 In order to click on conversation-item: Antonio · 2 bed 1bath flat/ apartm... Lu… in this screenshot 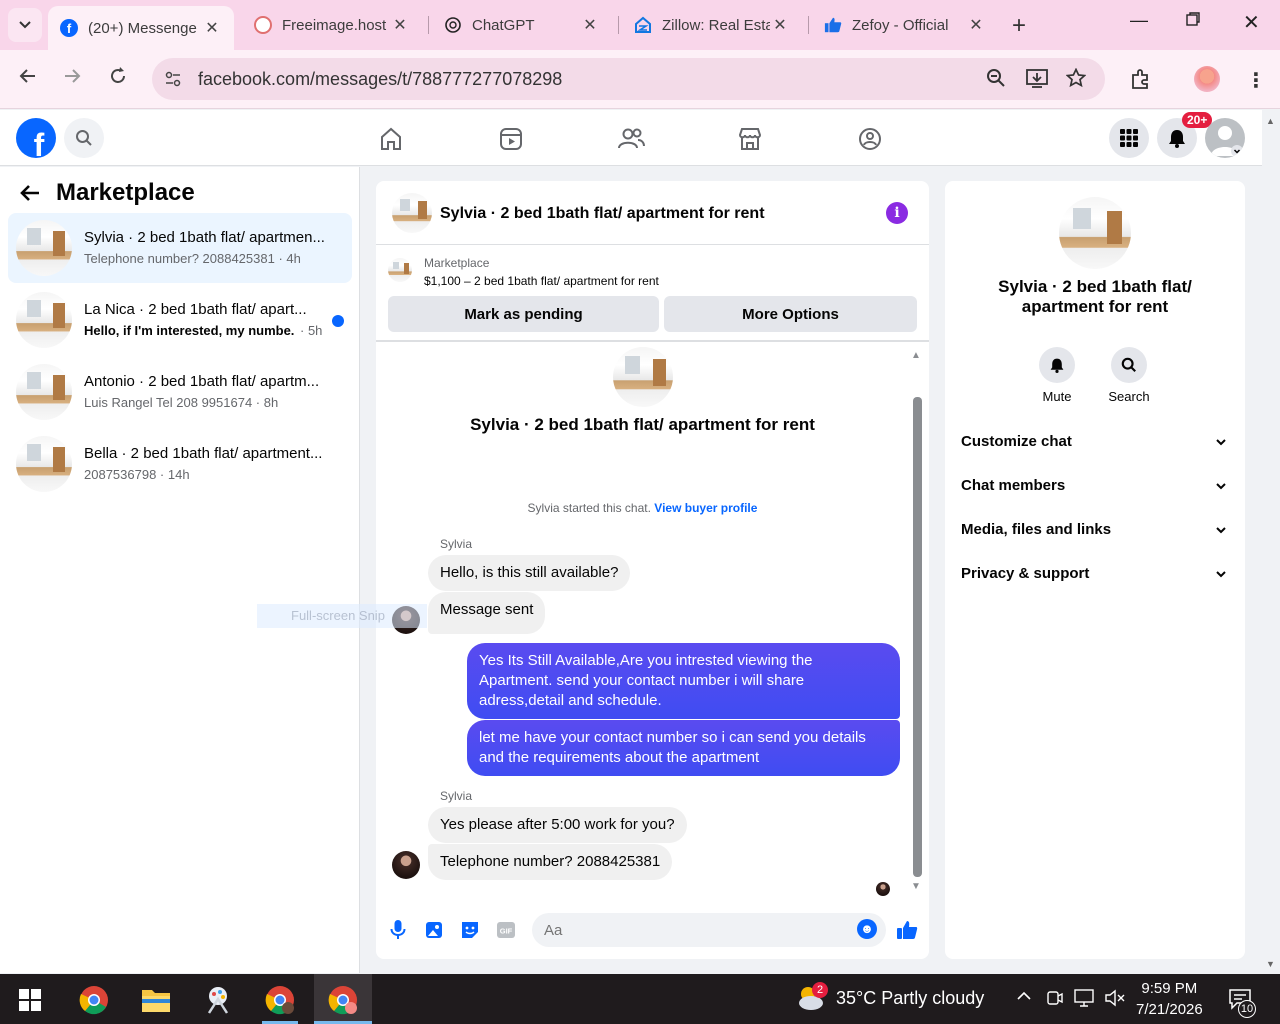, I will do `click(180, 392)`.